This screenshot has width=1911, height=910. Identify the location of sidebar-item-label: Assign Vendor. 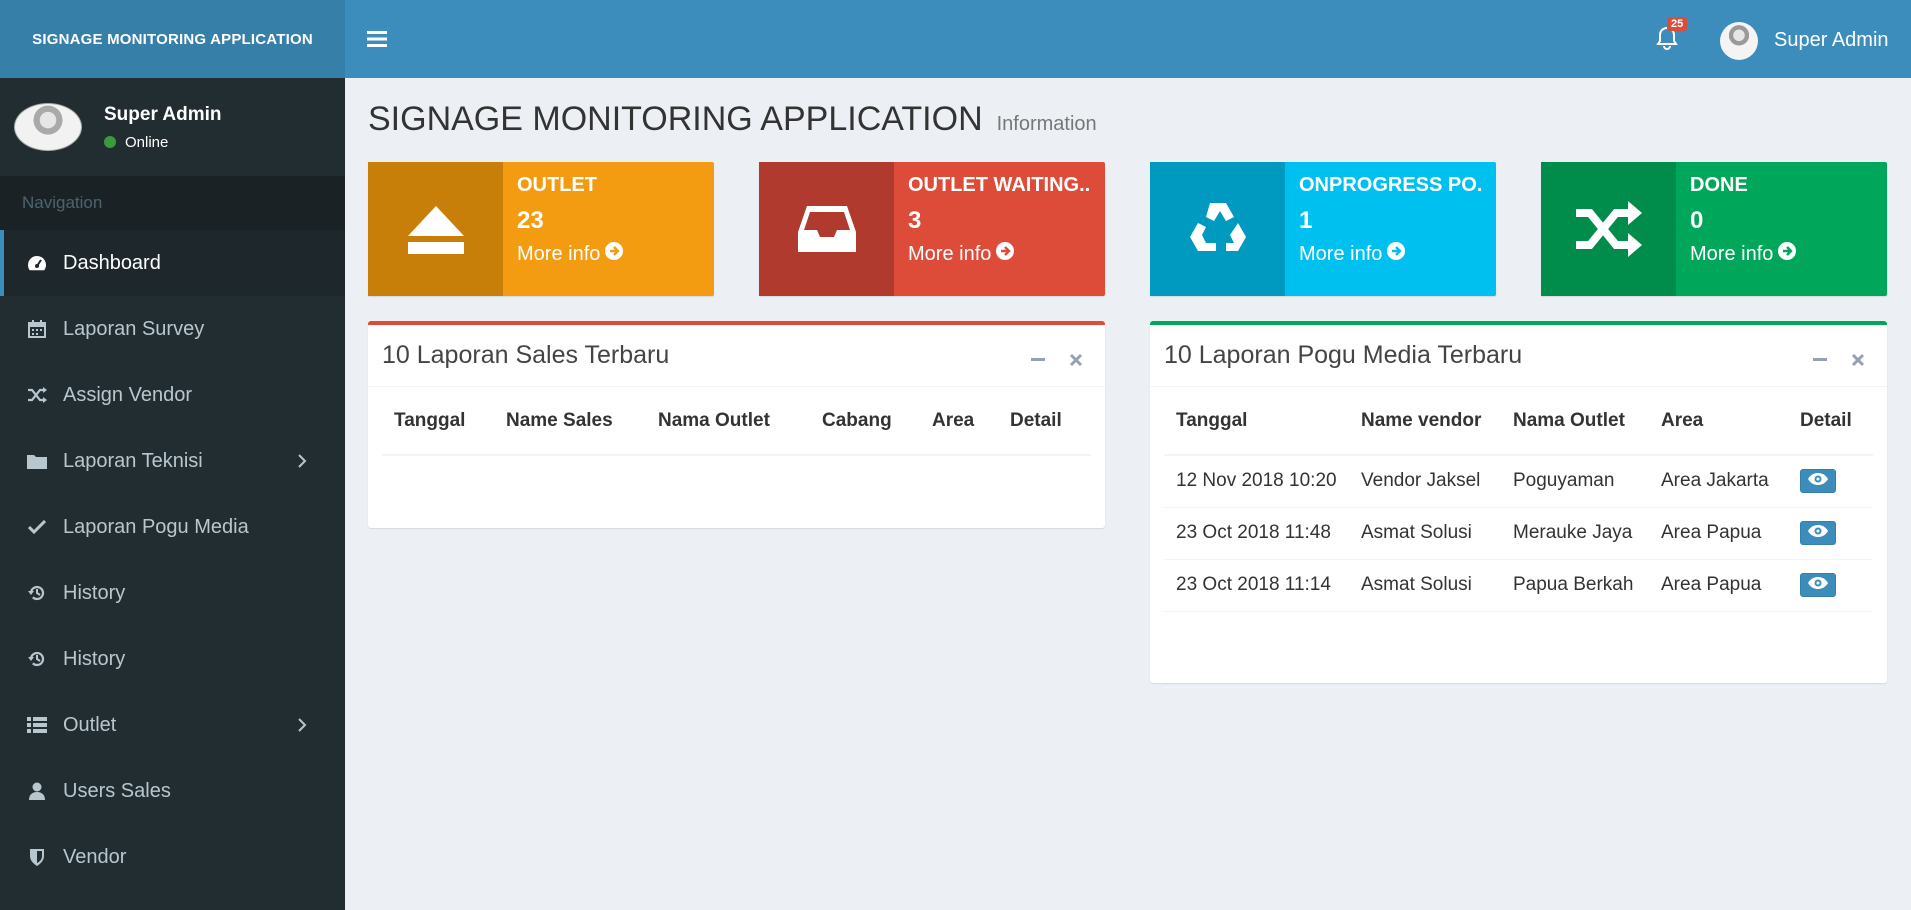
(127, 394).